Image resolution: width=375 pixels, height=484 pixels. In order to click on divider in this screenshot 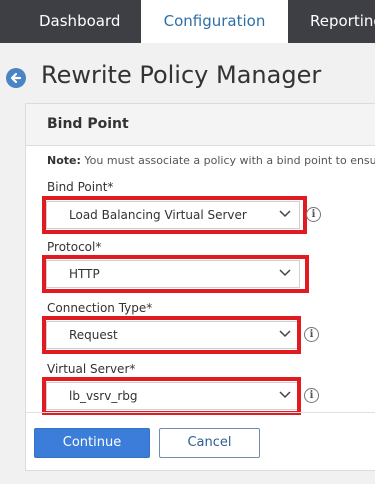, I will do `click(200, 412)`.